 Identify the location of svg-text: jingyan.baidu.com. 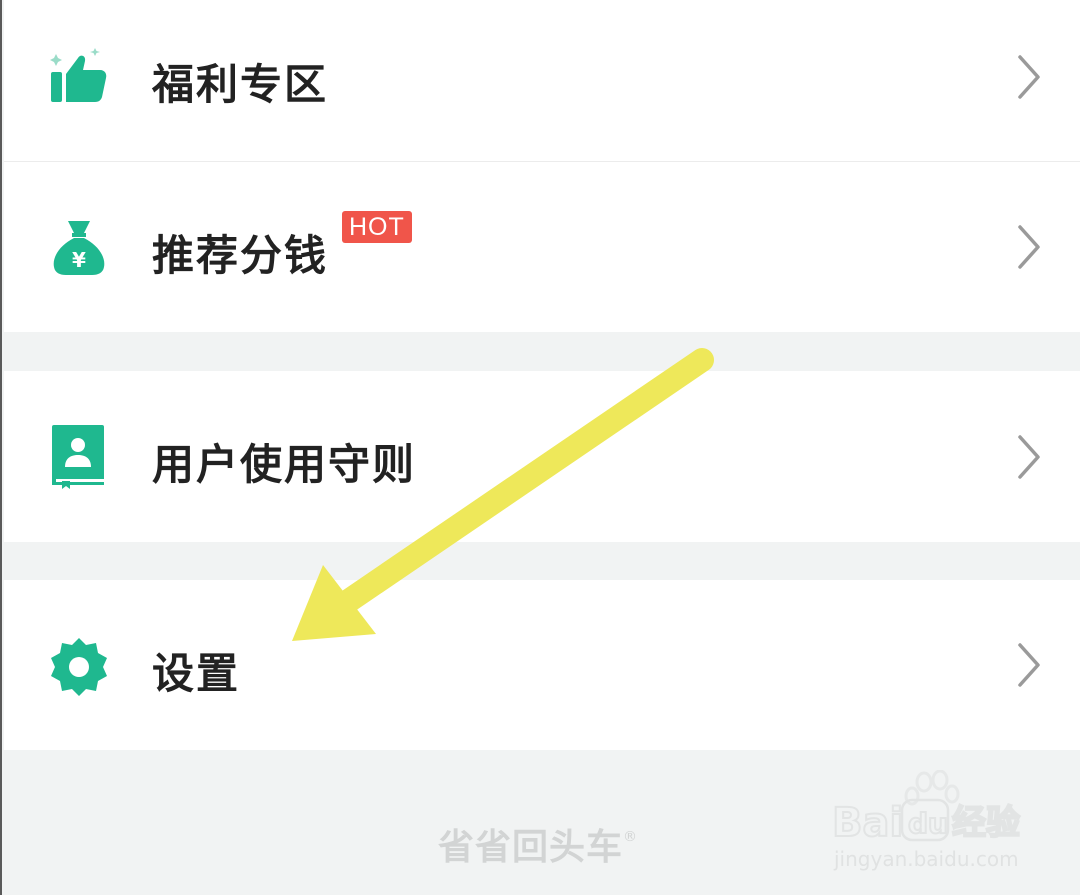
(926, 859).